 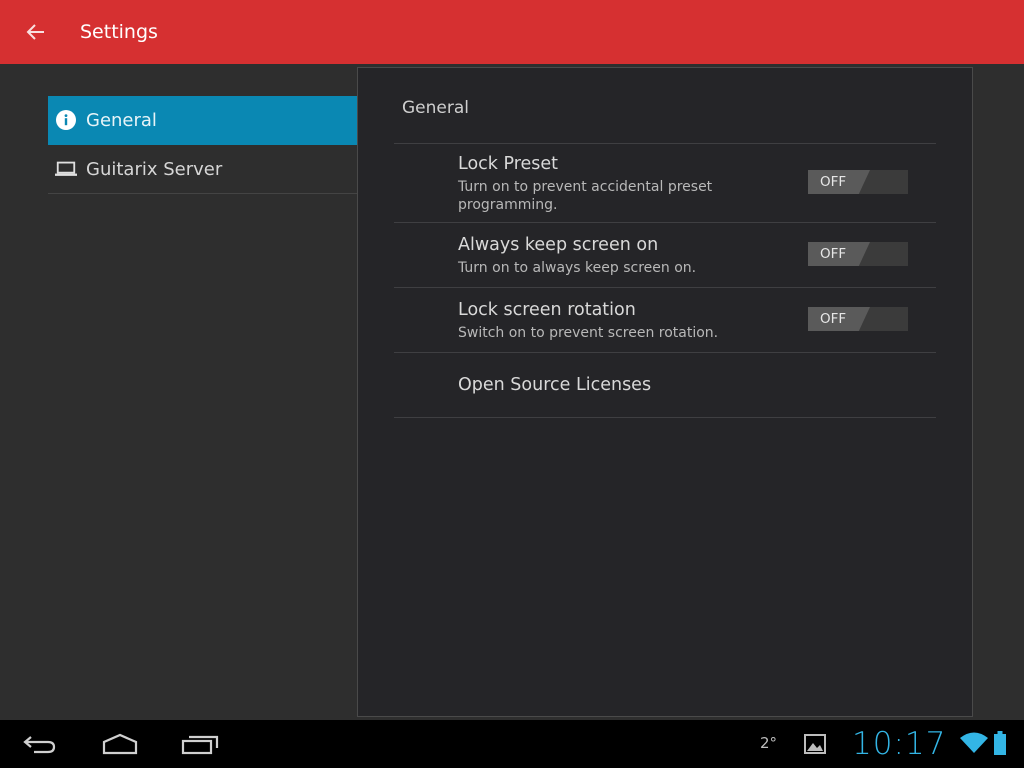 I want to click on temperature-notification: 2°, so click(x=769, y=743).